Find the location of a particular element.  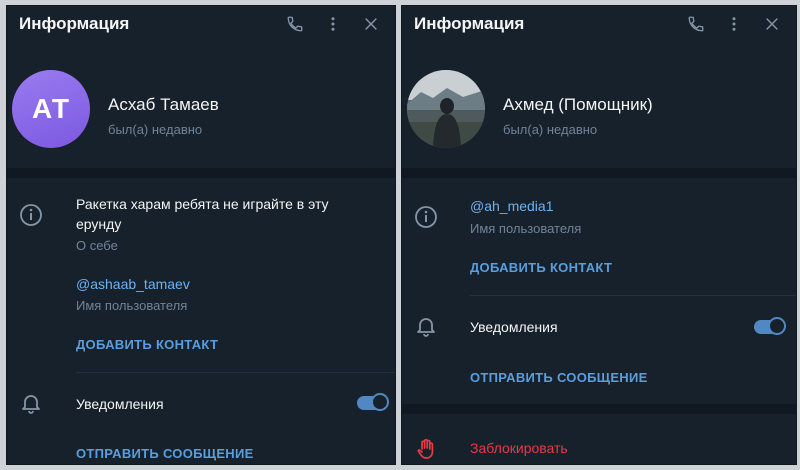

profile-block: Ахмед (Помощник) был(а) недавно is located at coordinates (599, 111).